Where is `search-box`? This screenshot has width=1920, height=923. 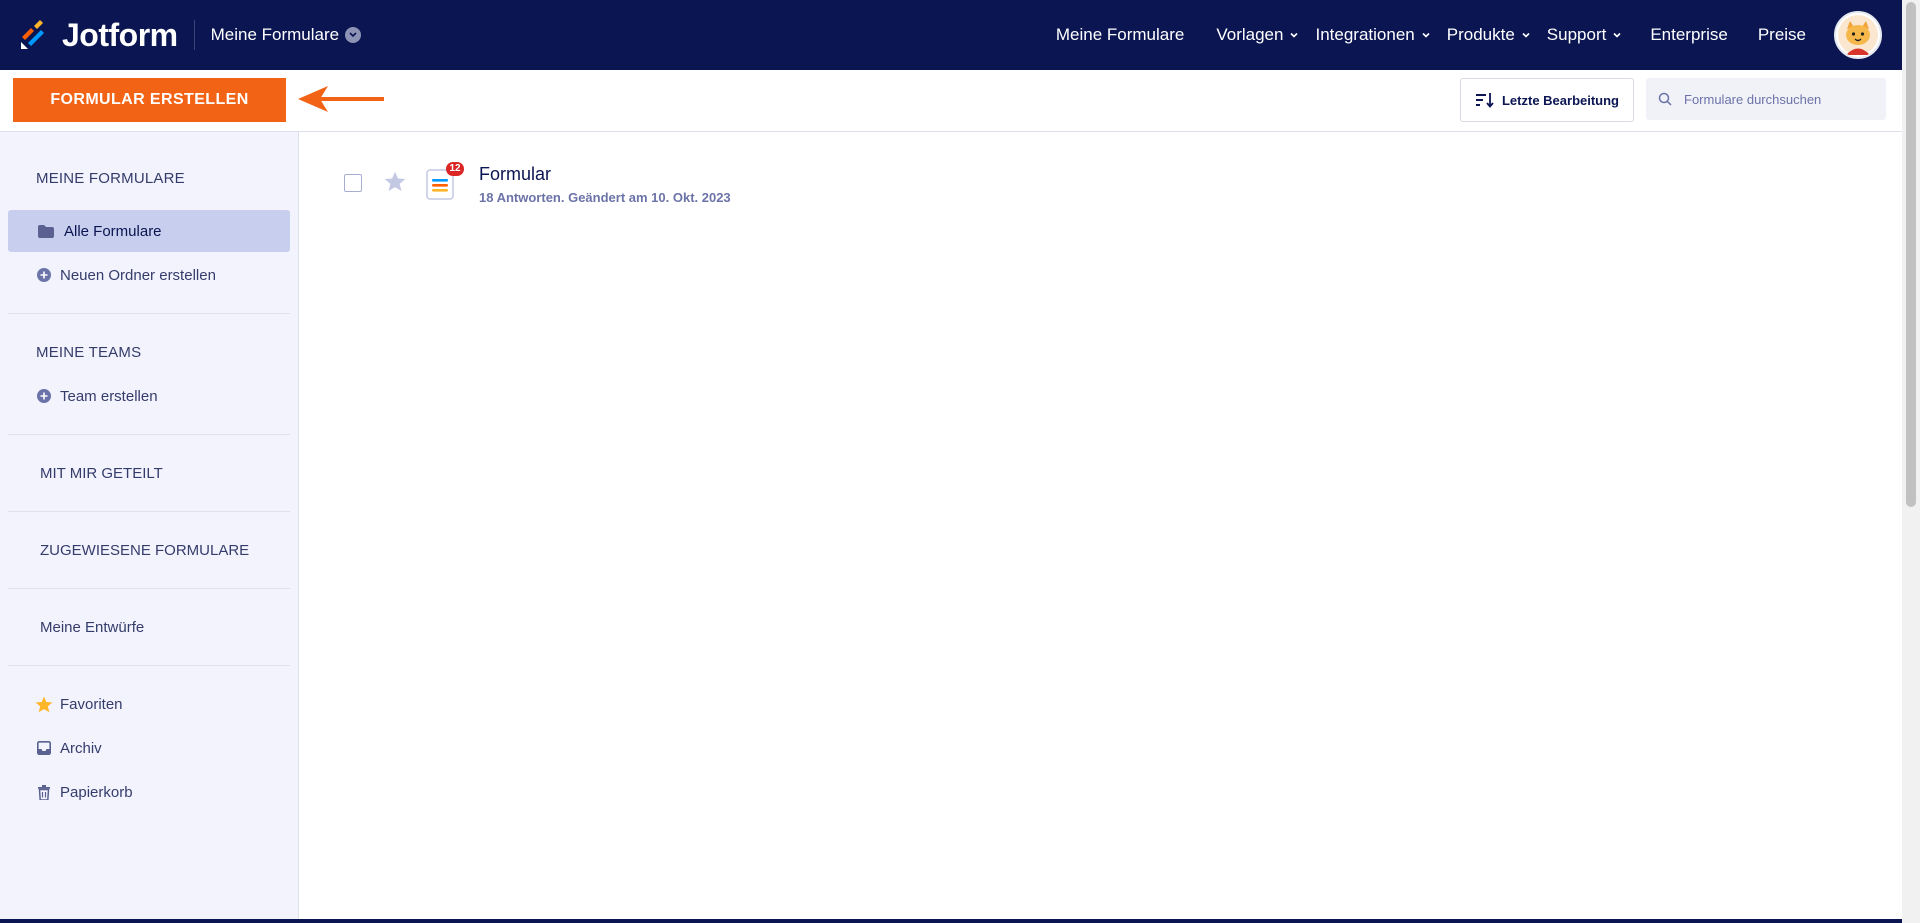 search-box is located at coordinates (1766, 99).